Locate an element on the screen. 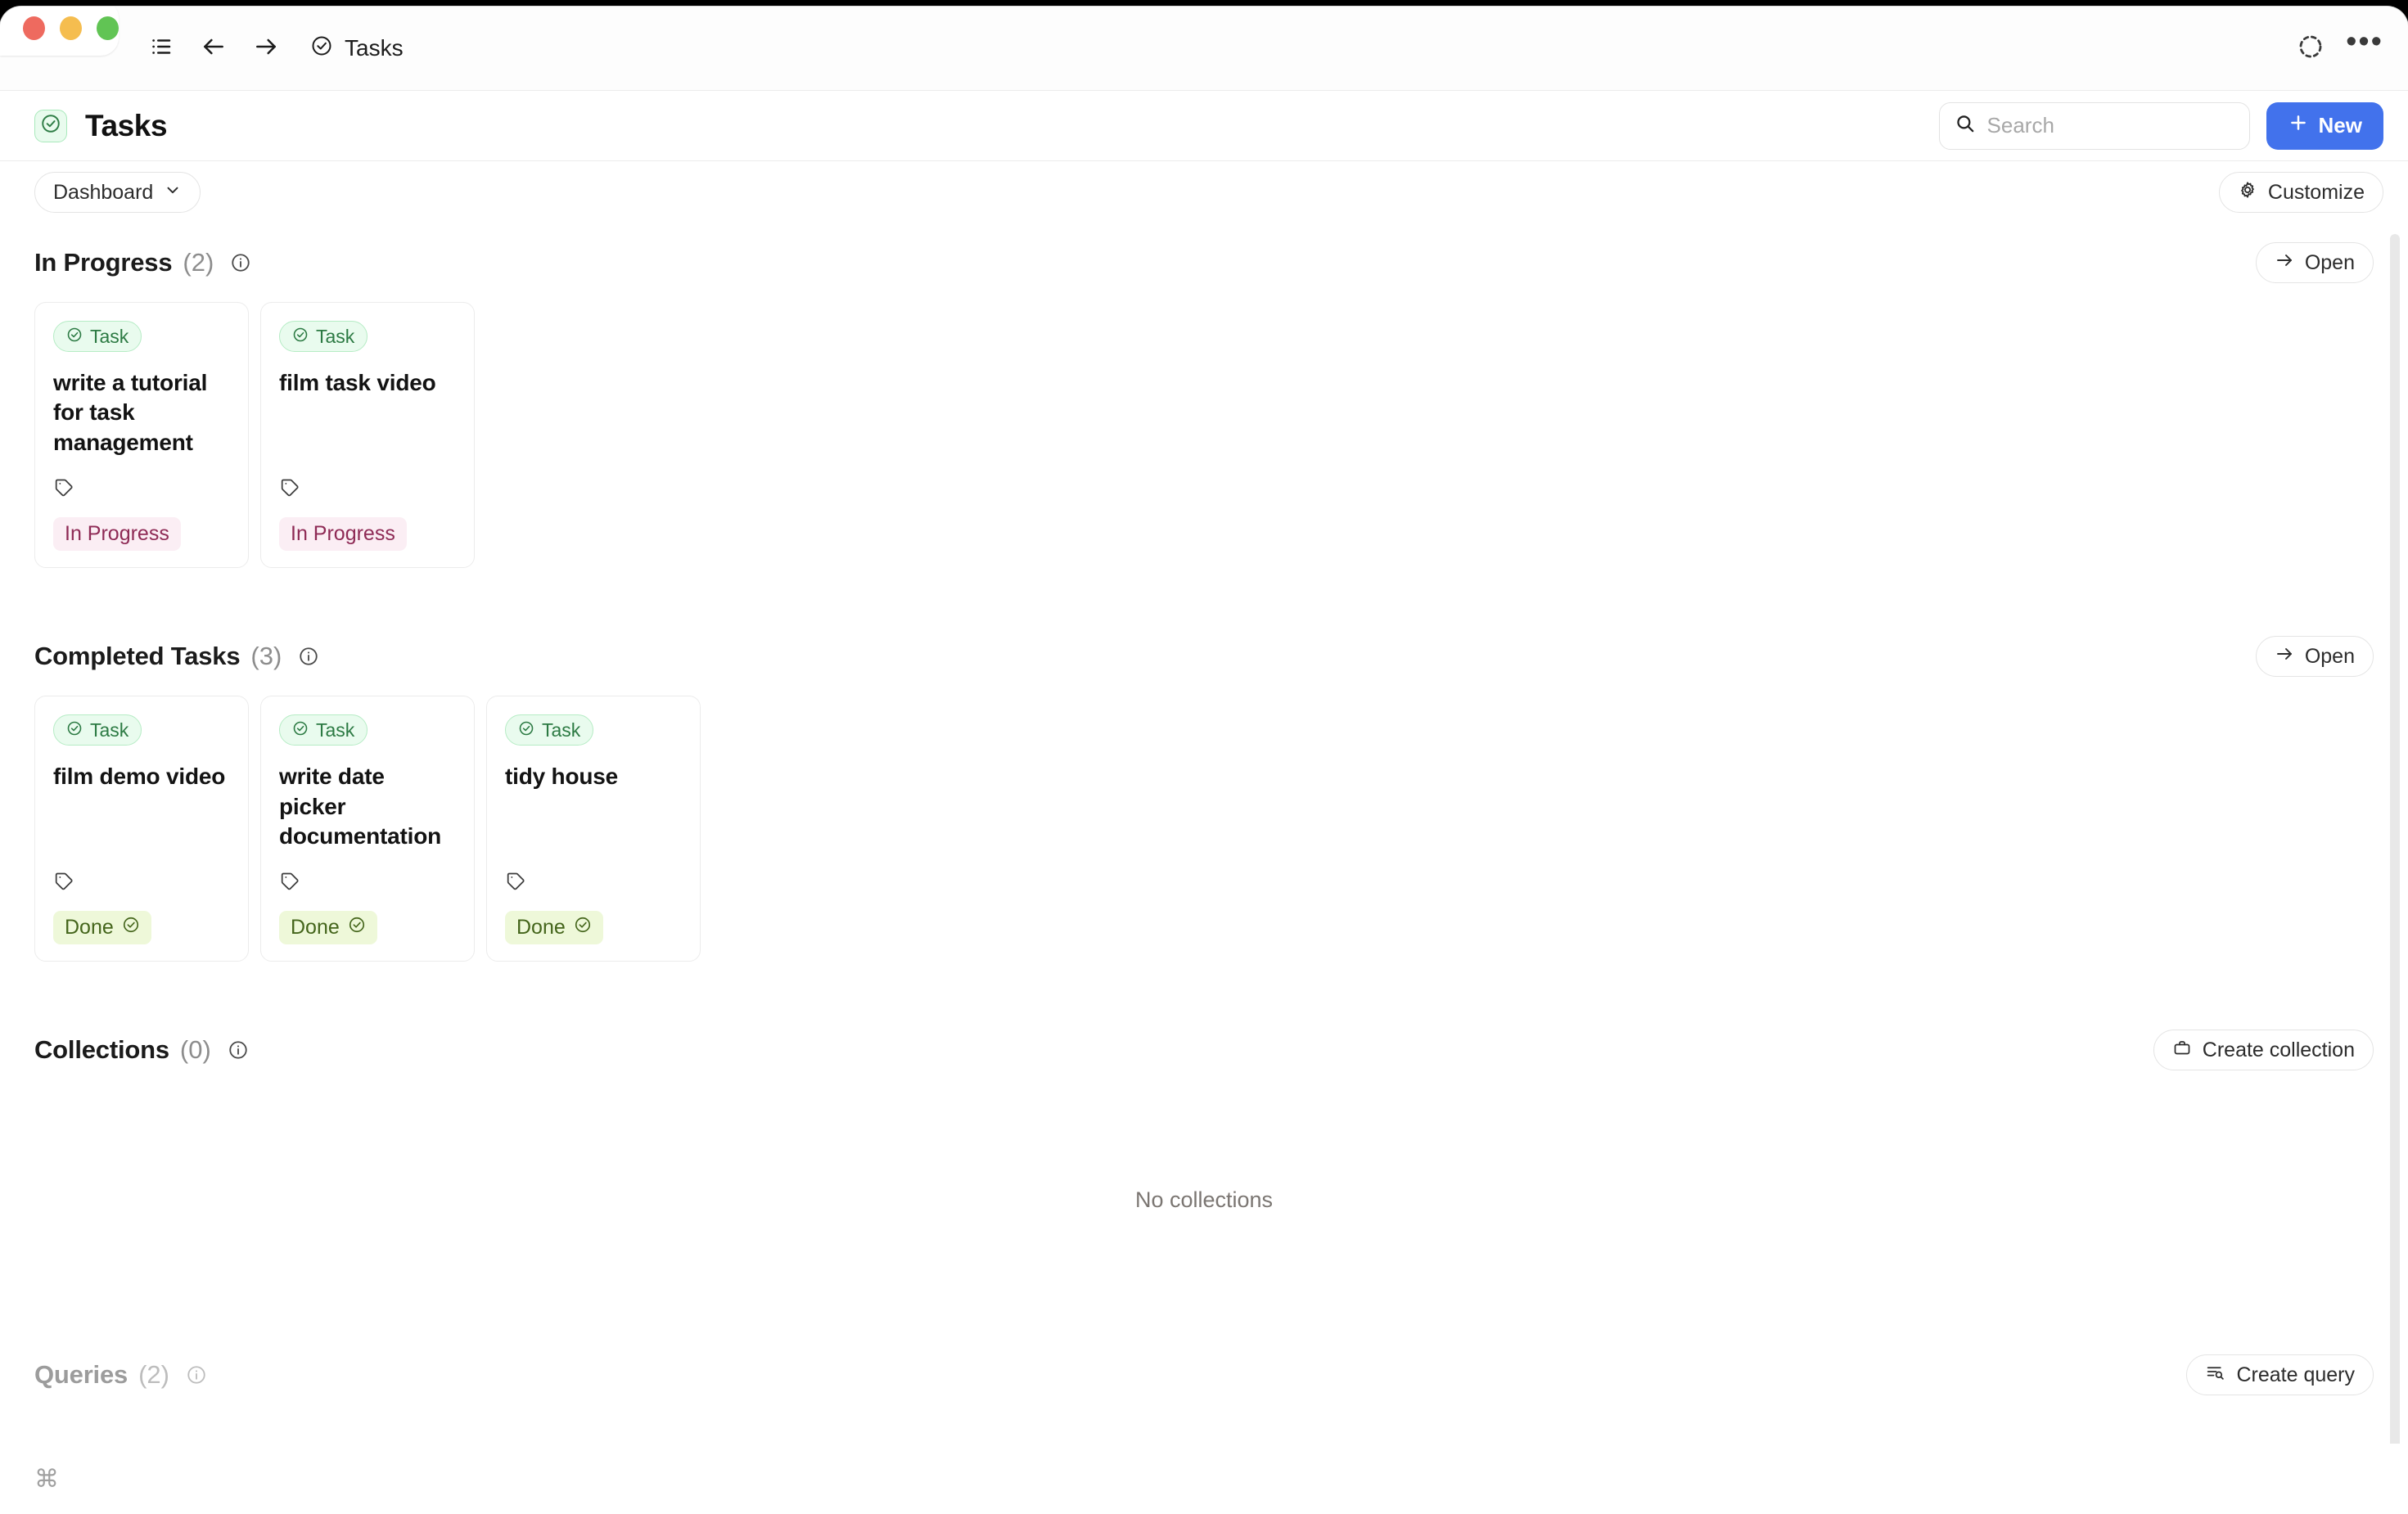 This screenshot has width=2408, height=1514. search-box is located at coordinates (2094, 125).